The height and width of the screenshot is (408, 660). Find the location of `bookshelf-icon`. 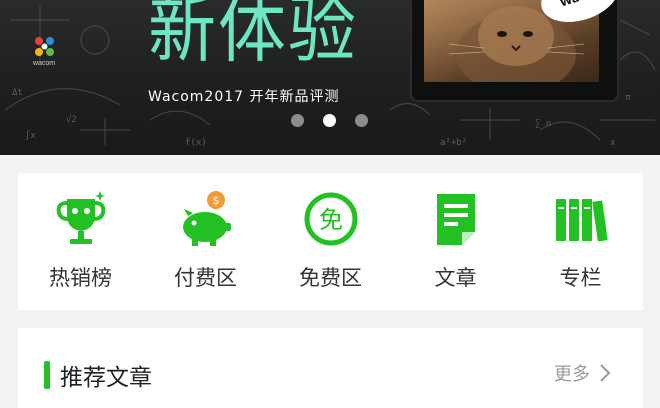

bookshelf-icon is located at coordinates (582, 220).